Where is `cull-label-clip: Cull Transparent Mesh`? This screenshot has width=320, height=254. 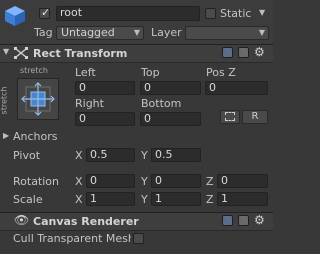
cull-label-clip: Cull Transparent Mesh is located at coordinates (72, 239).